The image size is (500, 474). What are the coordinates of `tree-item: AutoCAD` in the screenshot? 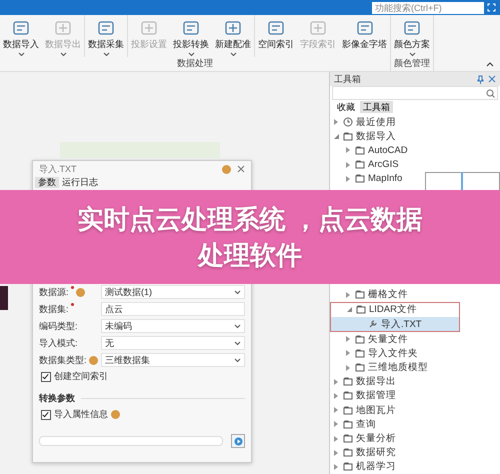 It's located at (415, 150).